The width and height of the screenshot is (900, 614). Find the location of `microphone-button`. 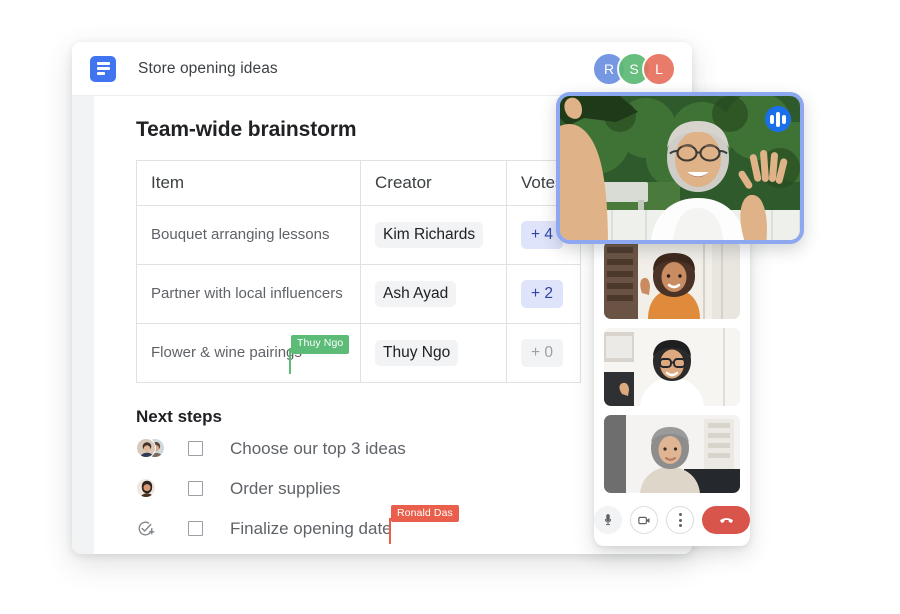

microphone-button is located at coordinates (608, 520).